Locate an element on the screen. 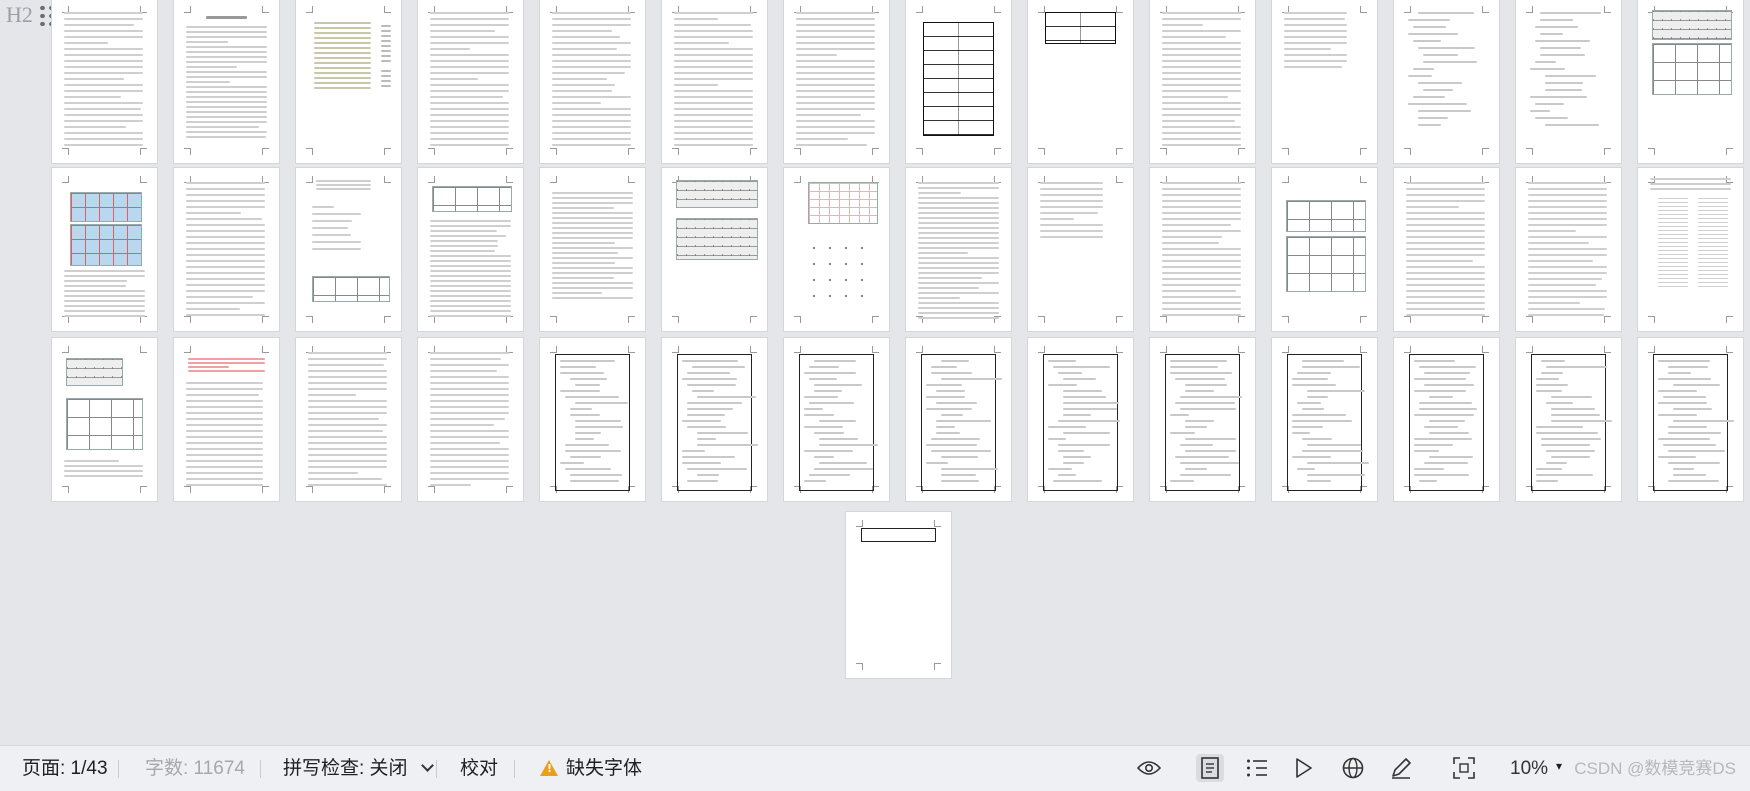 The height and width of the screenshot is (791, 1750). word-count: 字数: 11674 is located at coordinates (195, 768).